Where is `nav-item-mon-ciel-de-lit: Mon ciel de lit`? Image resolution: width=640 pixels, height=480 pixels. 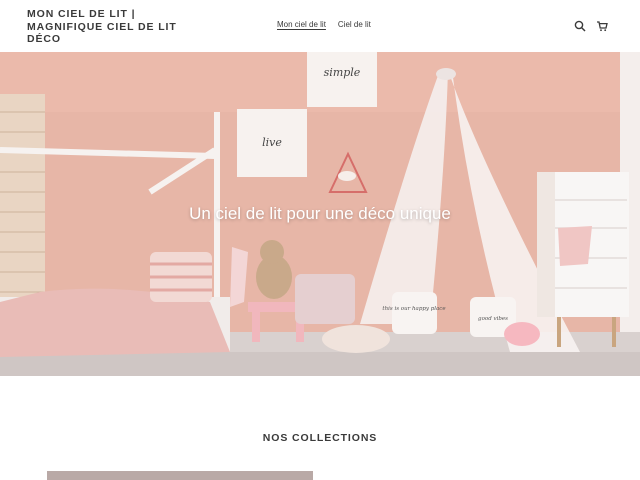 nav-item-mon-ciel-de-lit: Mon ciel de lit is located at coordinates (301, 24).